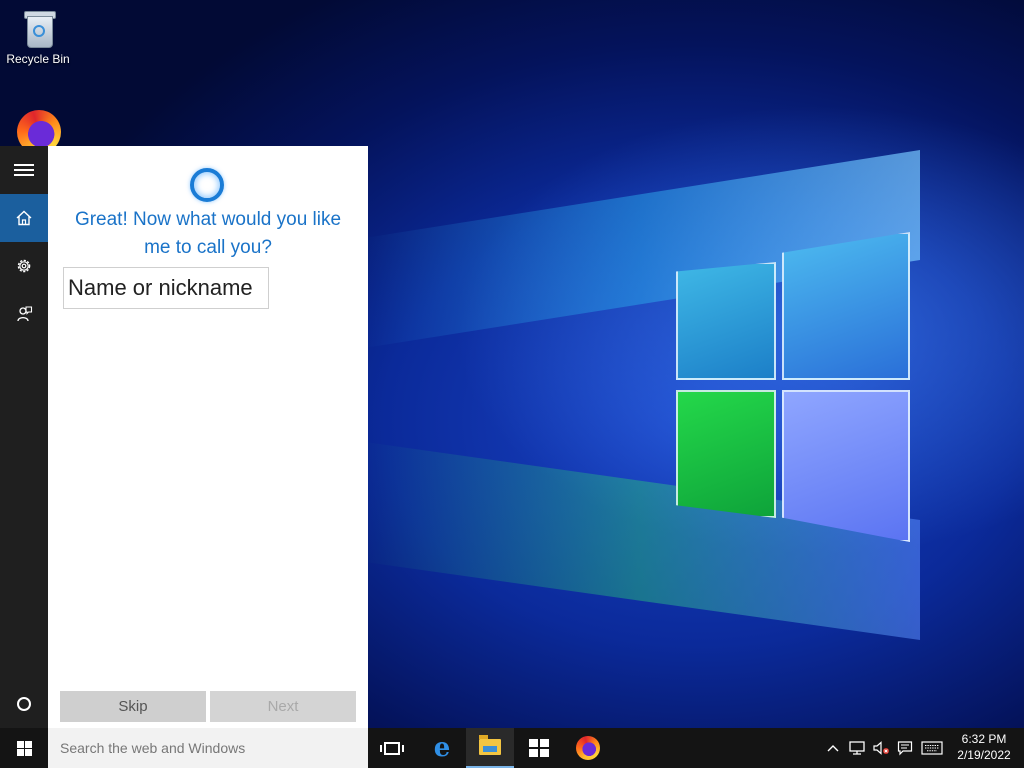 This screenshot has height=768, width=1024. I want to click on store-icon, so click(539, 748).